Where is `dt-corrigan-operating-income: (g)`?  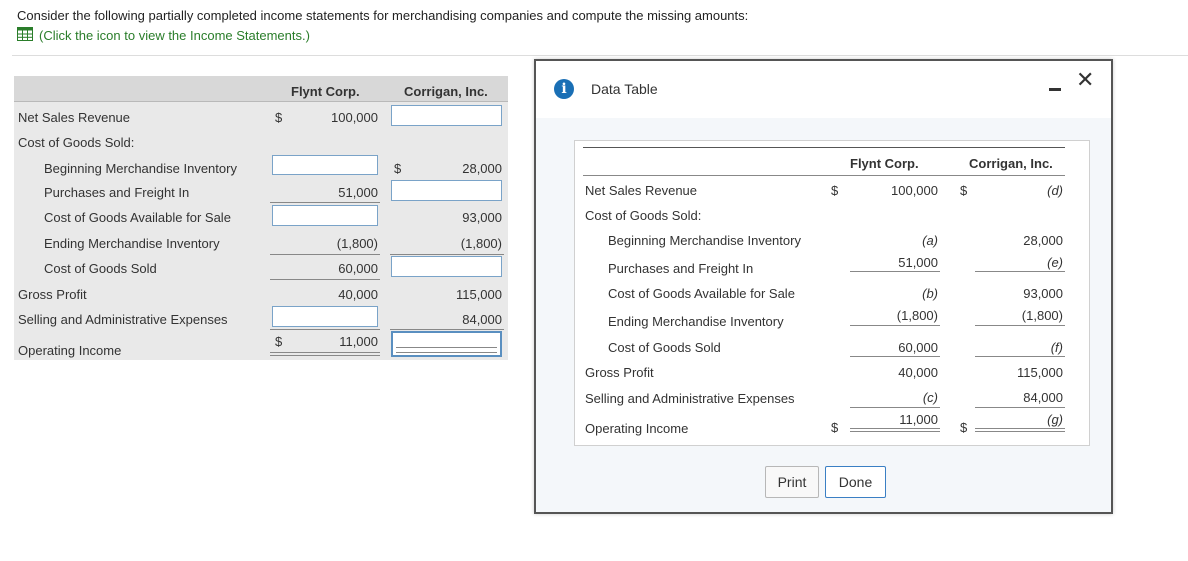 dt-corrigan-operating-income: (g) is located at coordinates (1055, 419).